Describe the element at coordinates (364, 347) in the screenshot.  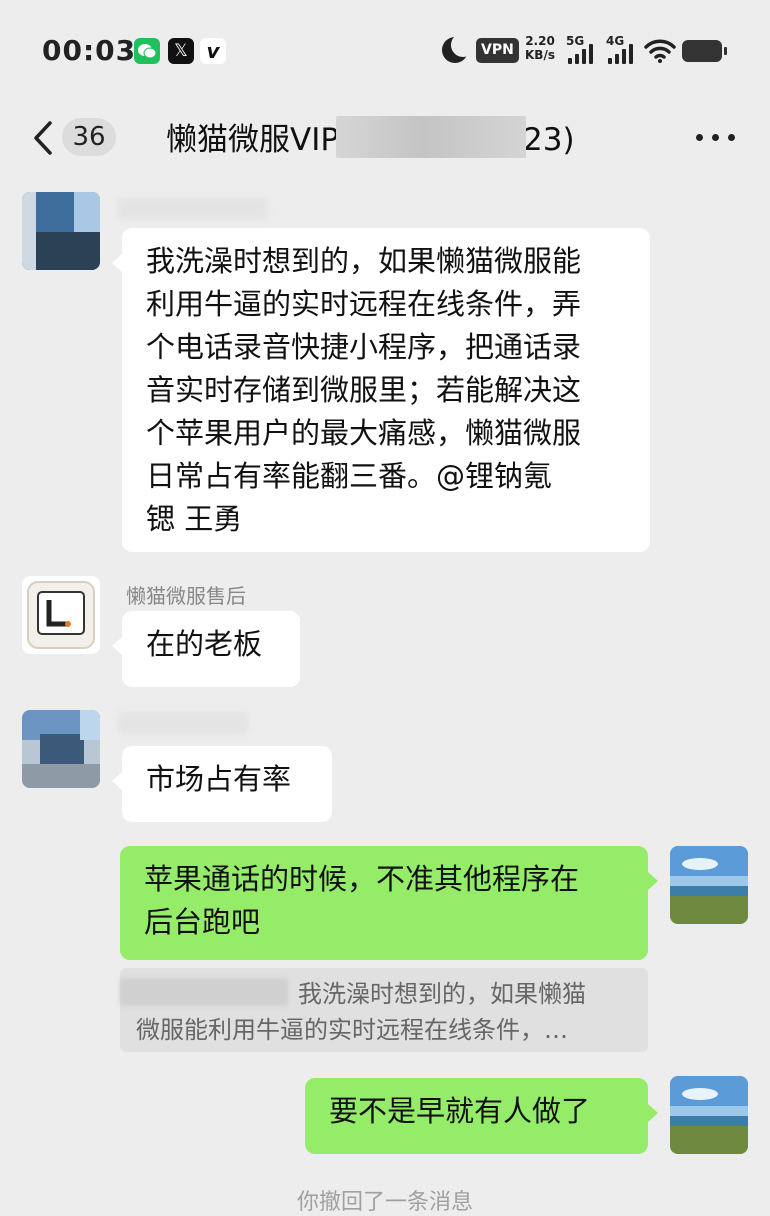
I see `message-line: 个电话录音快捷小程序，把通话录` at that location.